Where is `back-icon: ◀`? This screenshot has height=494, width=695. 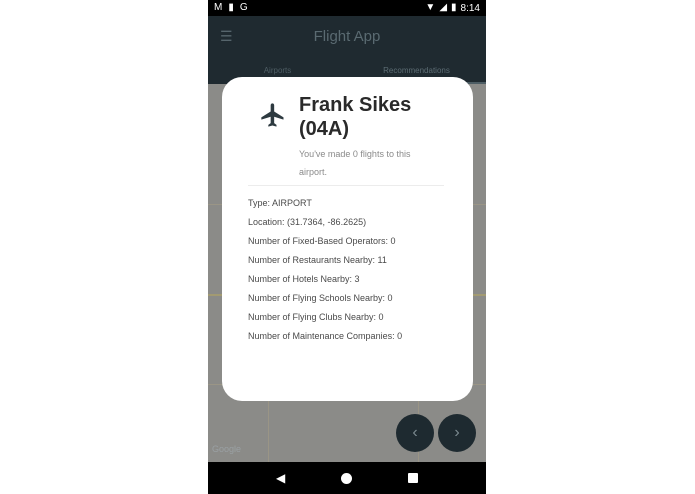
back-icon: ◀ is located at coordinates (280, 478).